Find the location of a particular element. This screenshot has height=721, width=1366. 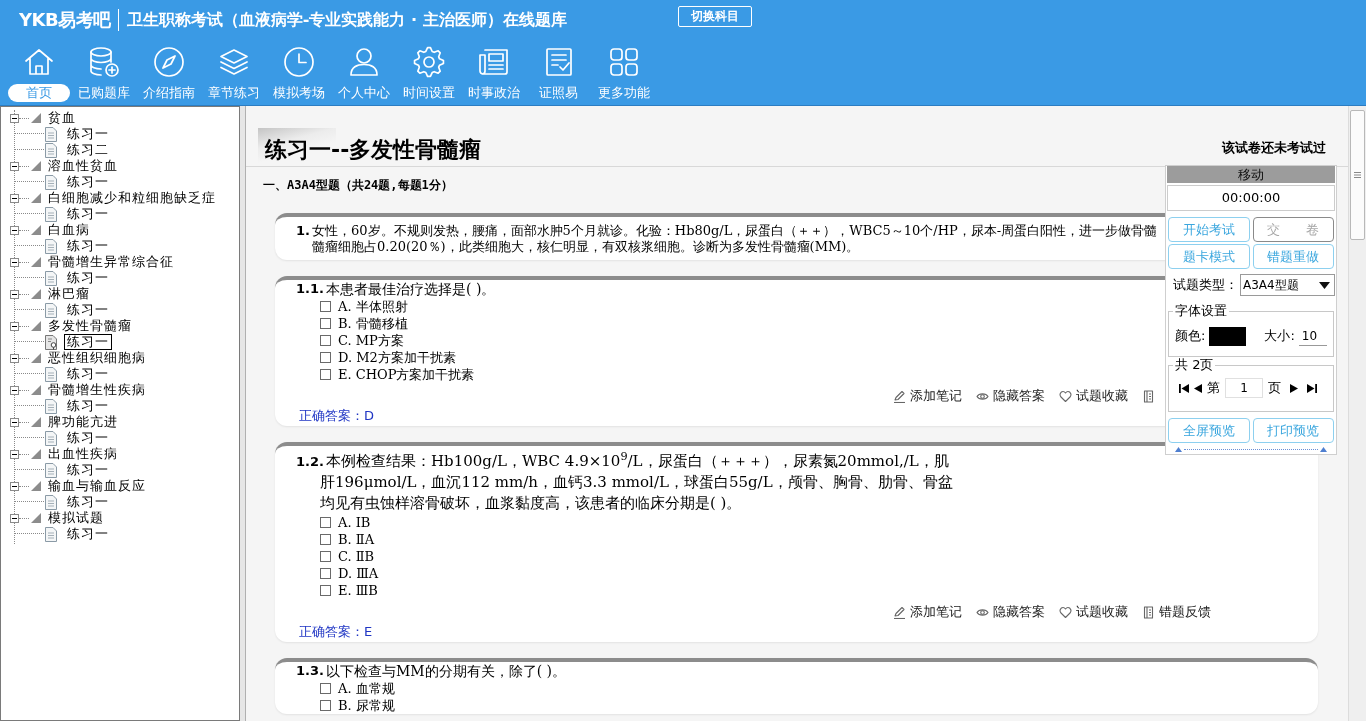

size-label: 大小: is located at coordinates (1279, 336).